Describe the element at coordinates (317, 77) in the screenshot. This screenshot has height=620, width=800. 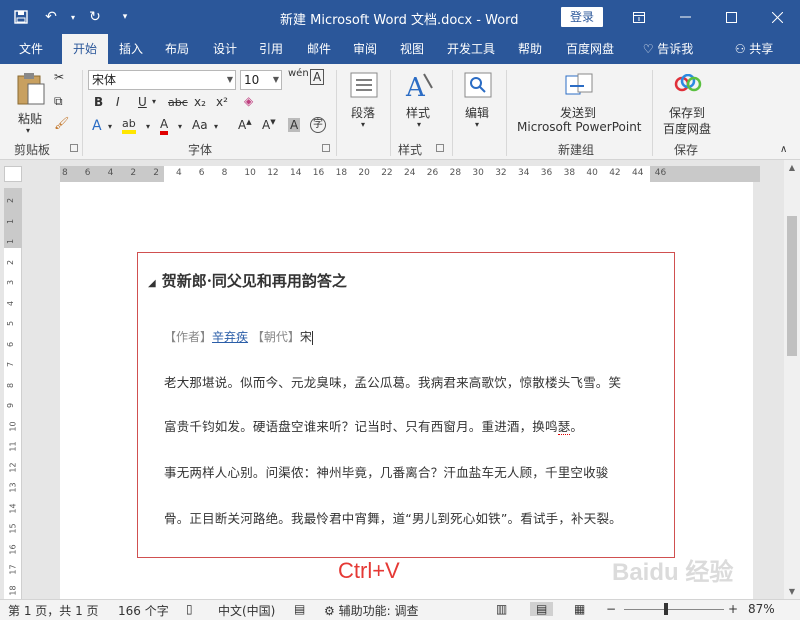
I see `char-border-icon: A` at that location.